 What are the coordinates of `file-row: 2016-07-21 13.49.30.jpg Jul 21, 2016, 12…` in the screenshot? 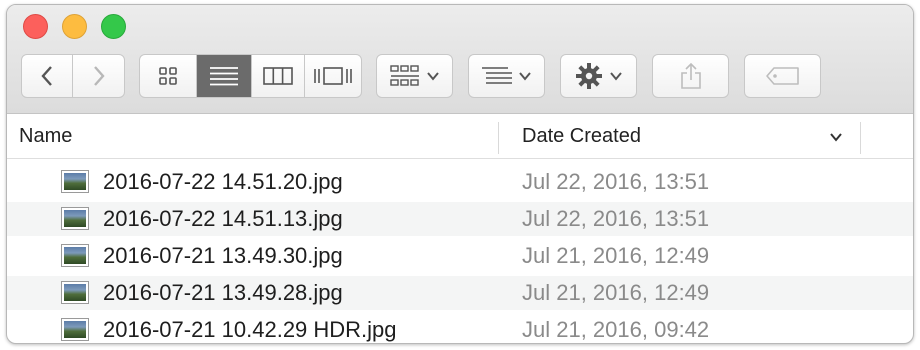 It's located at (460, 256).